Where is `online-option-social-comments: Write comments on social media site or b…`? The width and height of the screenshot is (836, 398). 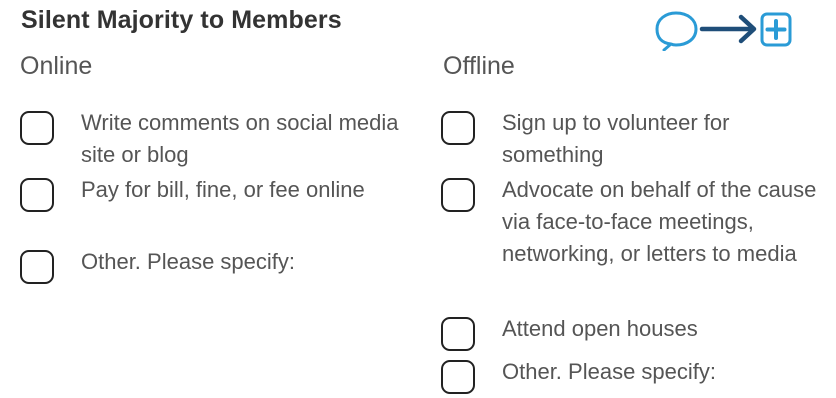 online-option-social-comments: Write comments on social media site or b… is located at coordinates (220, 140).